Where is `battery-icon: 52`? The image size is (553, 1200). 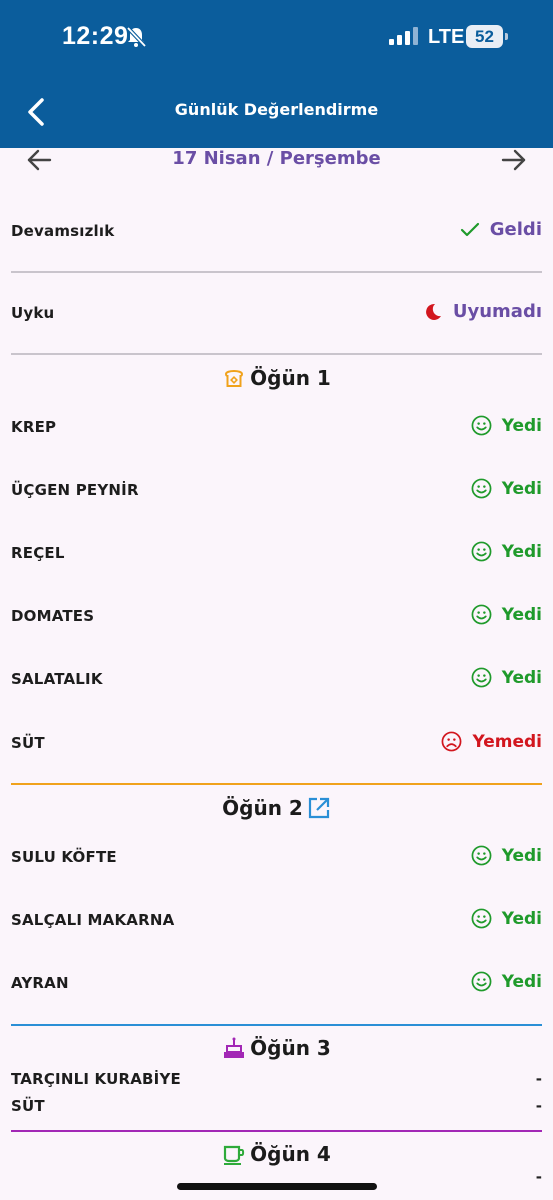
battery-icon: 52 is located at coordinates (487, 36).